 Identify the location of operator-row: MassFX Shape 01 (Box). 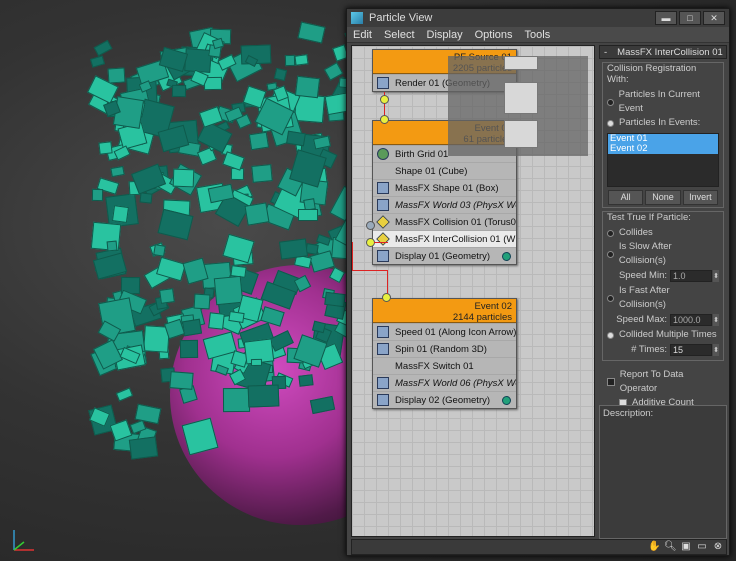
(444, 187).